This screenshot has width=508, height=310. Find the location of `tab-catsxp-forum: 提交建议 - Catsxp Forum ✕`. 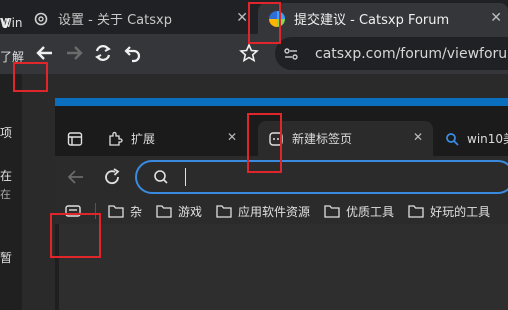

tab-catsxp-forum: 提交建议 - Catsxp Forum ✕ is located at coordinates (383, 18).